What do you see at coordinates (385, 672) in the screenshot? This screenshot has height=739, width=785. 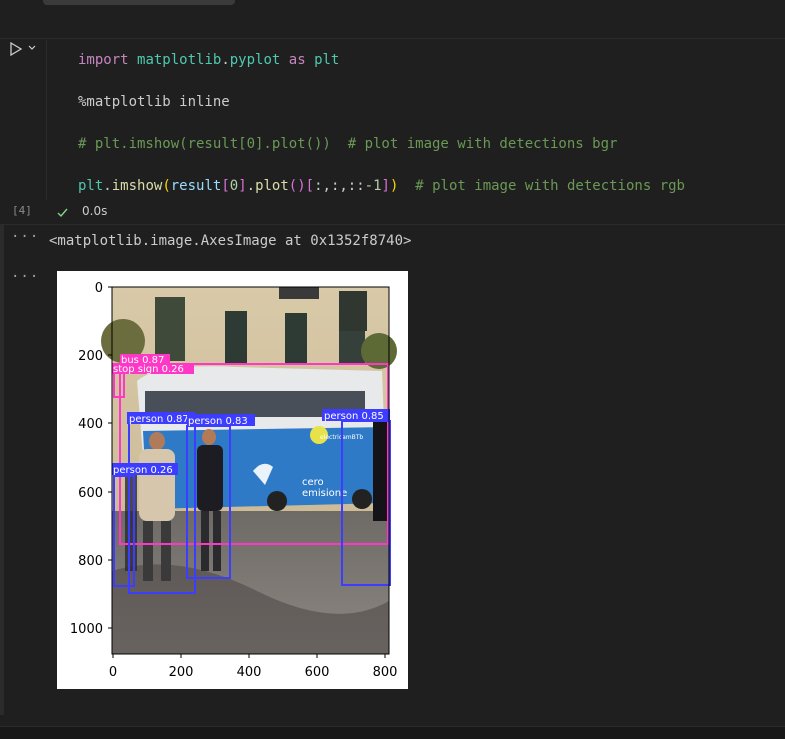 I see `x-tick: 800` at bounding box center [385, 672].